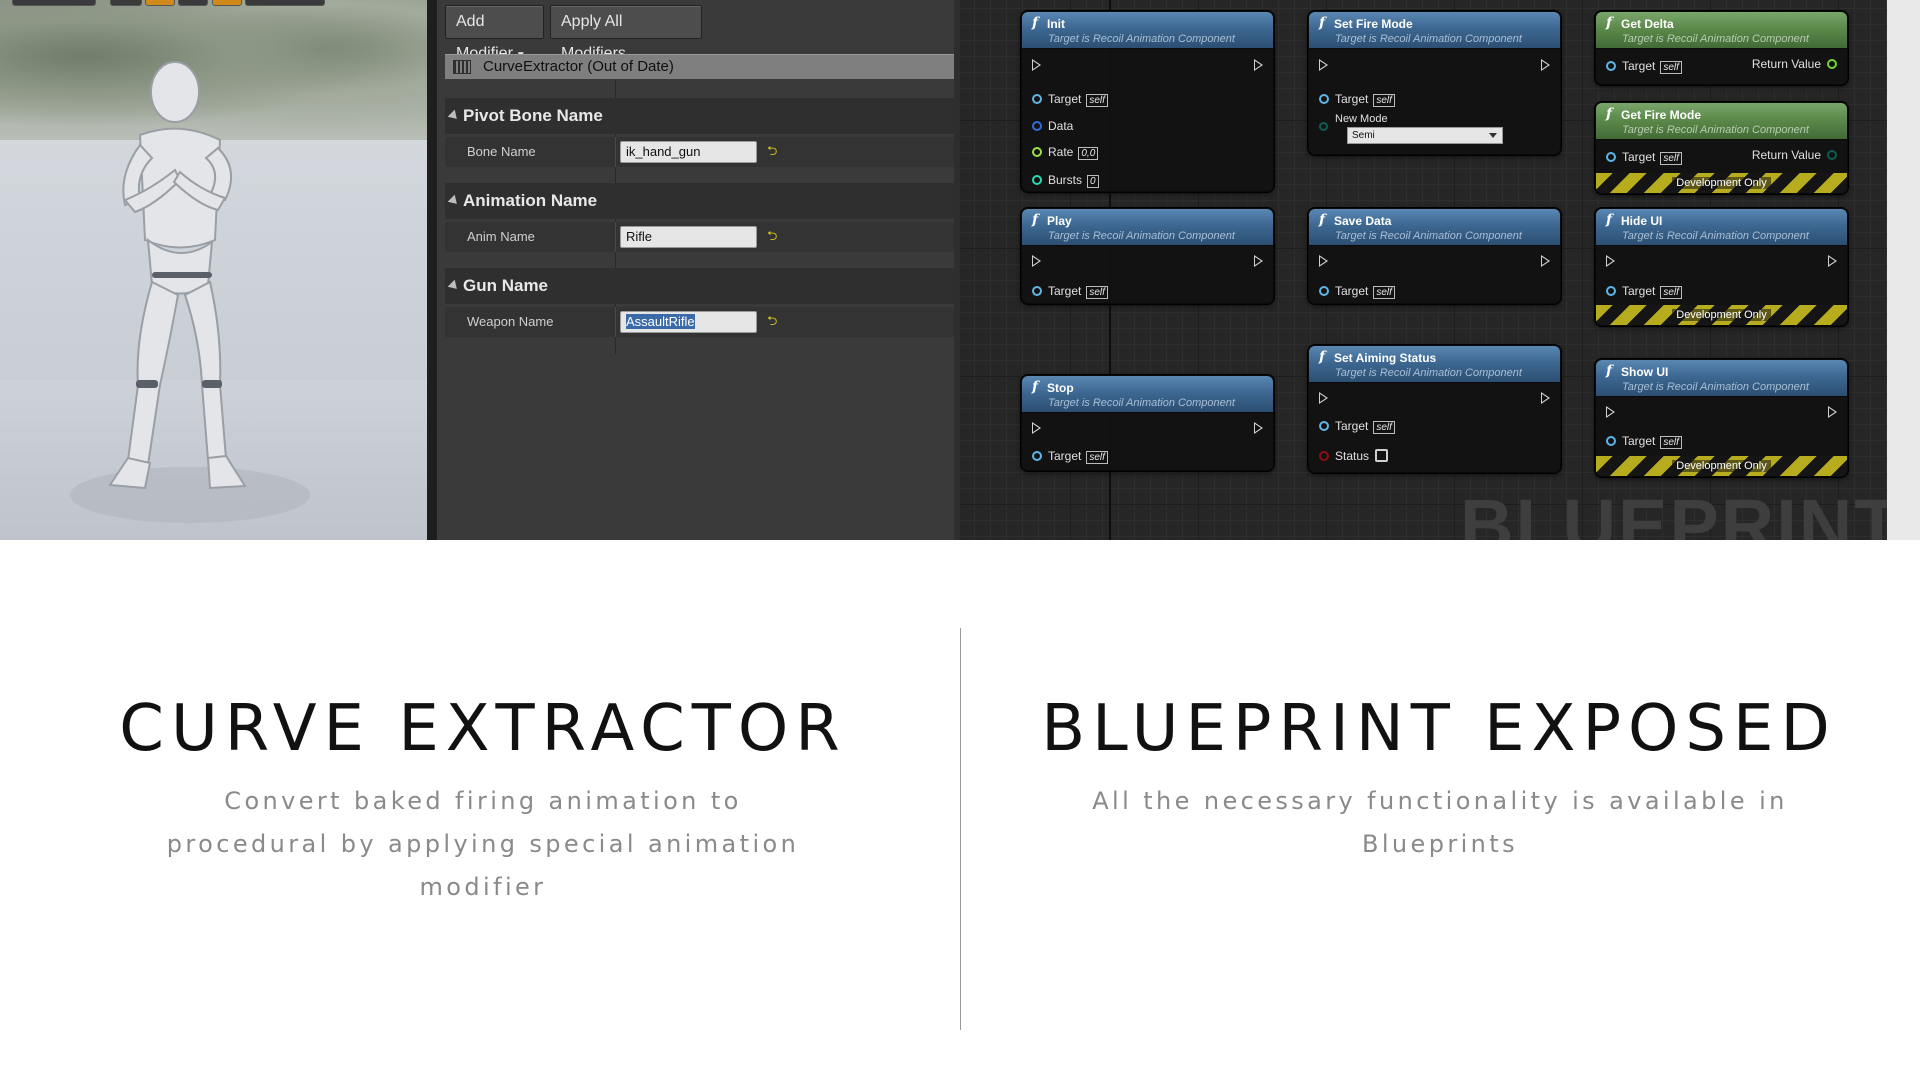  What do you see at coordinates (1052, 126) in the screenshot?
I see `data-pin: Data` at bounding box center [1052, 126].